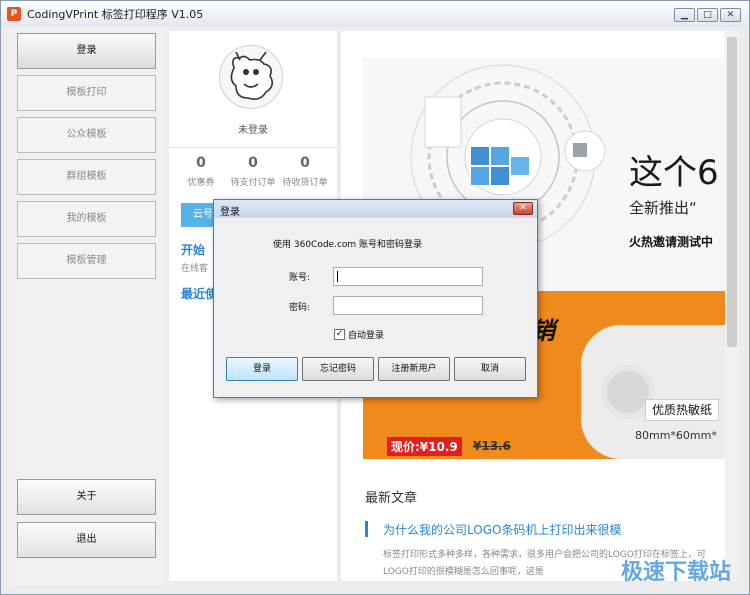 The width and height of the screenshot is (750, 595). Describe the element at coordinates (230, 212) in the screenshot. I see `dialog-title: 登录` at that location.